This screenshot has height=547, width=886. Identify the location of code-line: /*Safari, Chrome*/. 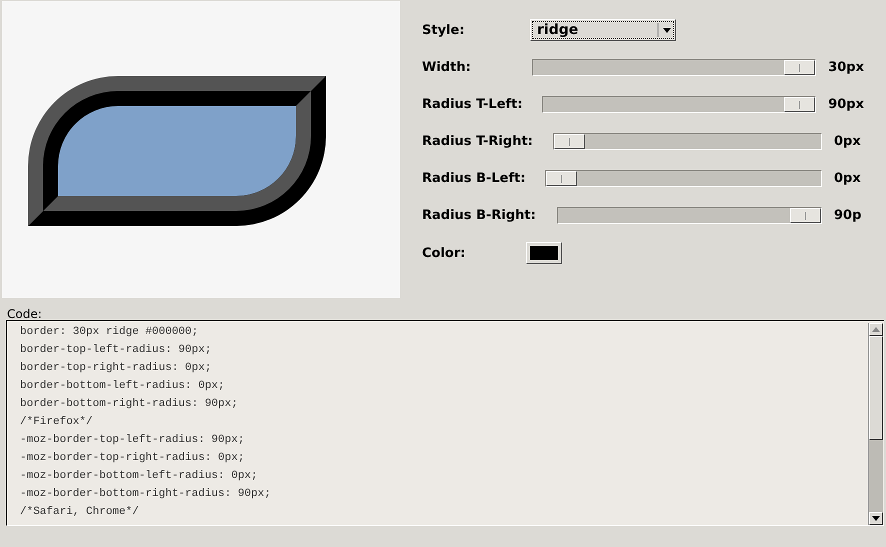
(80, 512).